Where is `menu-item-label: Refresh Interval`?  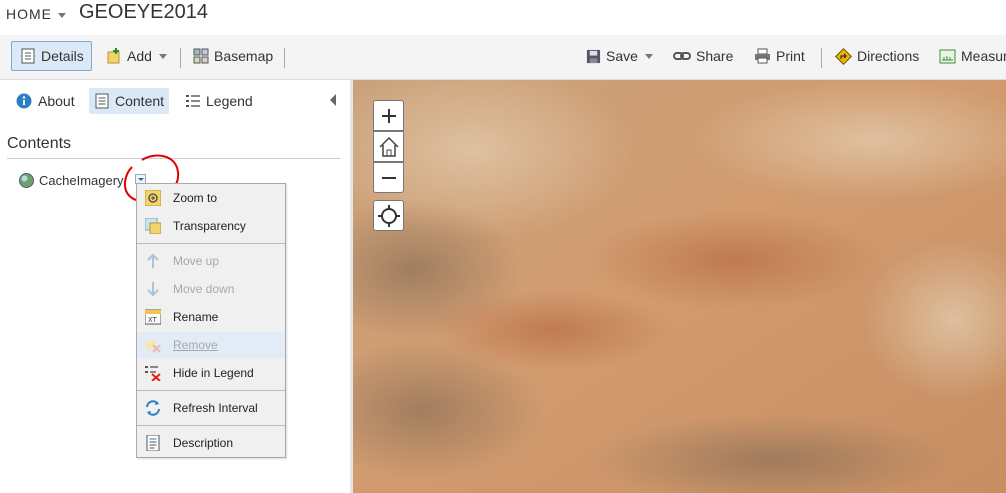 menu-item-label: Refresh Interval is located at coordinates (215, 408).